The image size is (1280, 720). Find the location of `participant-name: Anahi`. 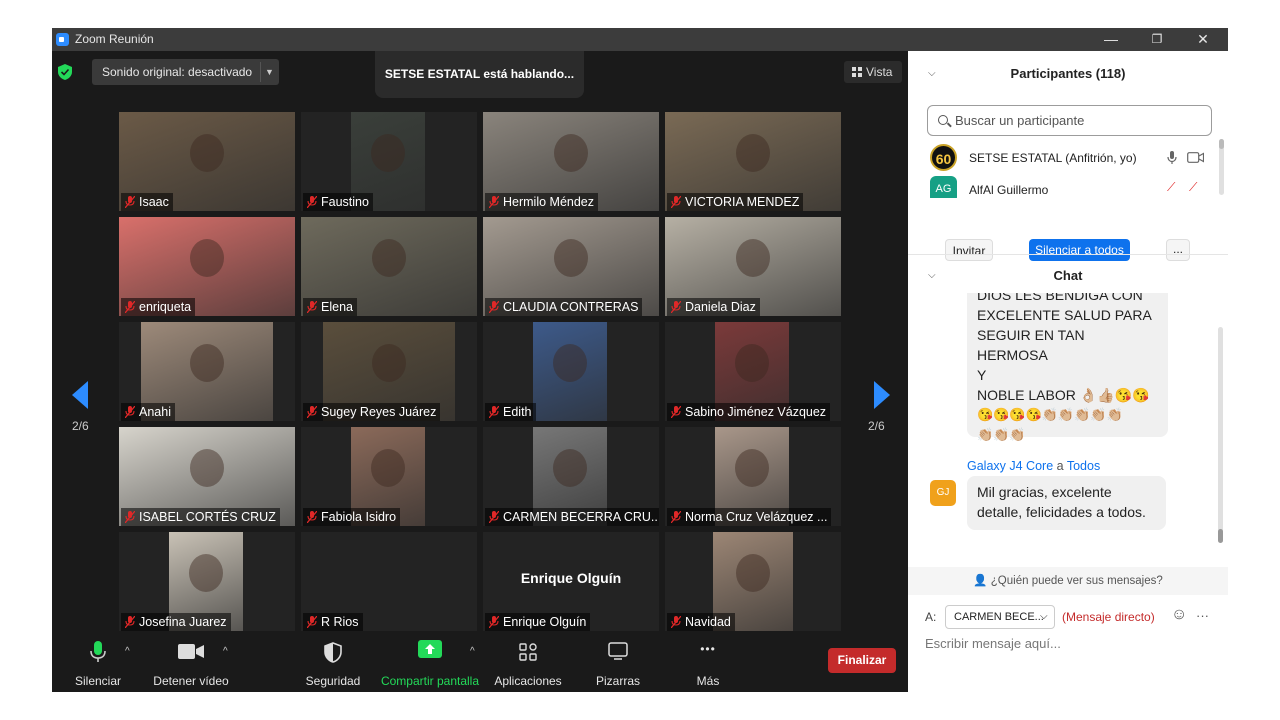

participant-name: Anahi is located at coordinates (155, 412).